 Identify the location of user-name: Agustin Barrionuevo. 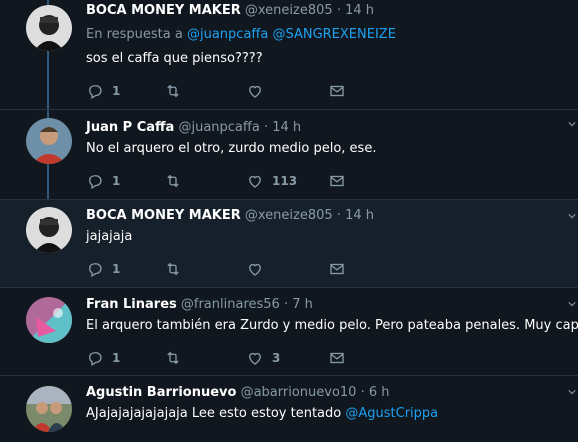
(161, 392).